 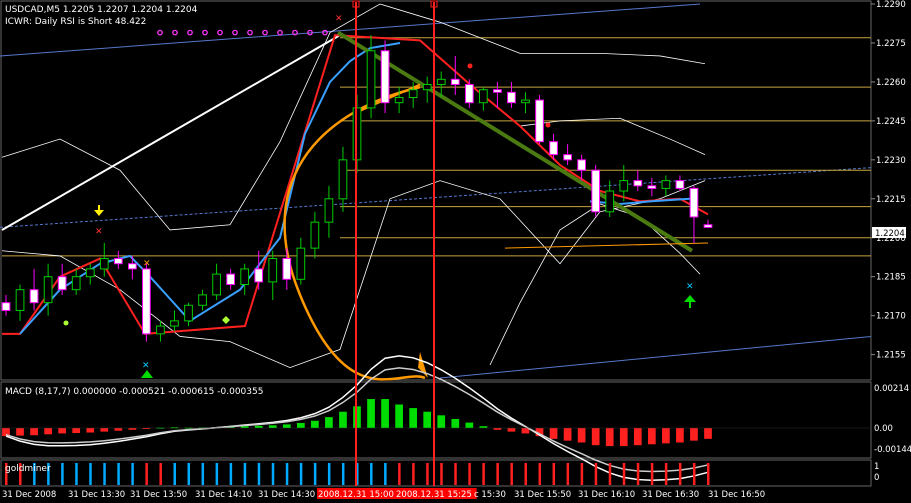 What do you see at coordinates (356, 495) in the screenshot?
I see `time-tick-label: 2008.12.31 15:00` at bounding box center [356, 495].